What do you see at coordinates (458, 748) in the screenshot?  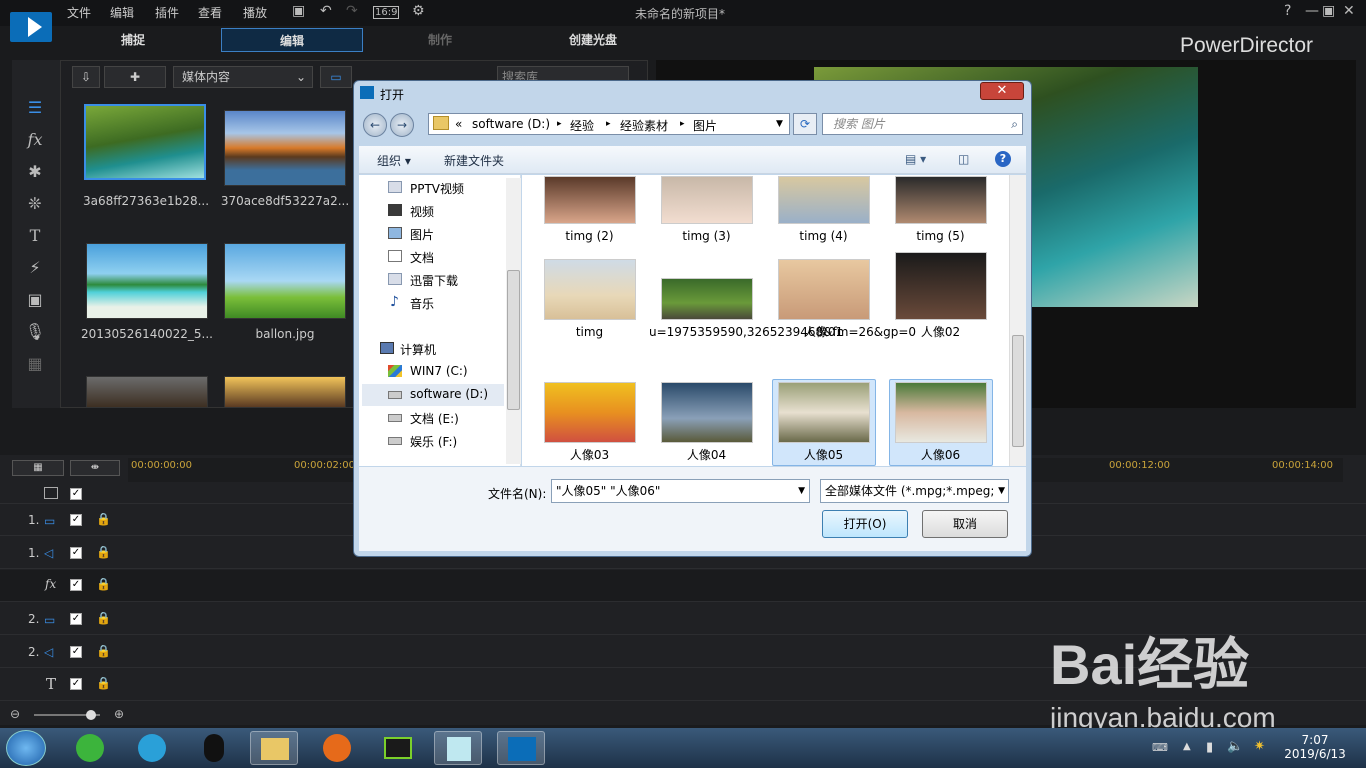 I see `taskbar-app-notes-icon` at bounding box center [458, 748].